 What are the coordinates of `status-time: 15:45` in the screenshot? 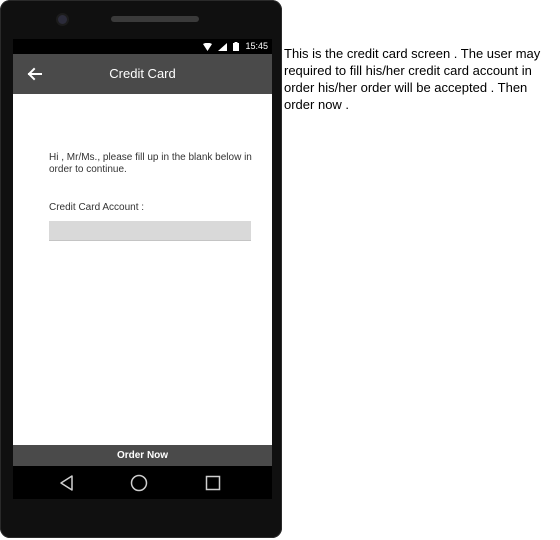 It's located at (256, 46).